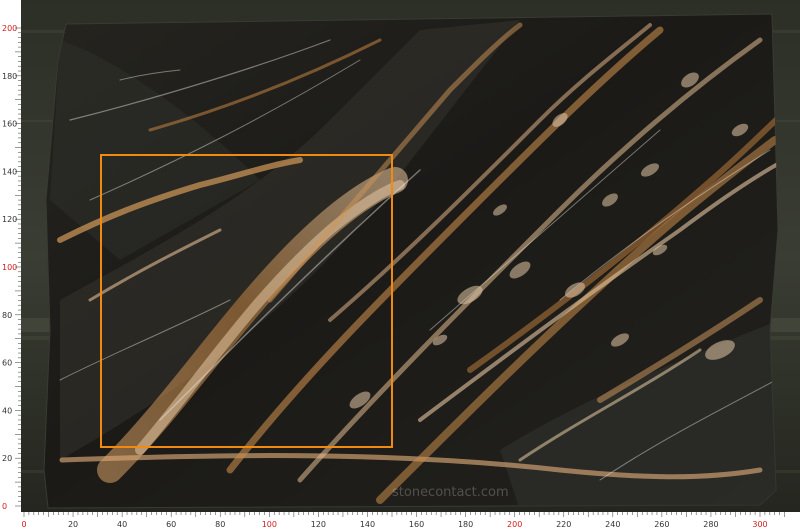 The width and height of the screenshot is (800, 529). Describe the element at coordinates (7, 458) in the screenshot. I see `ruler-left-label: 20` at that location.